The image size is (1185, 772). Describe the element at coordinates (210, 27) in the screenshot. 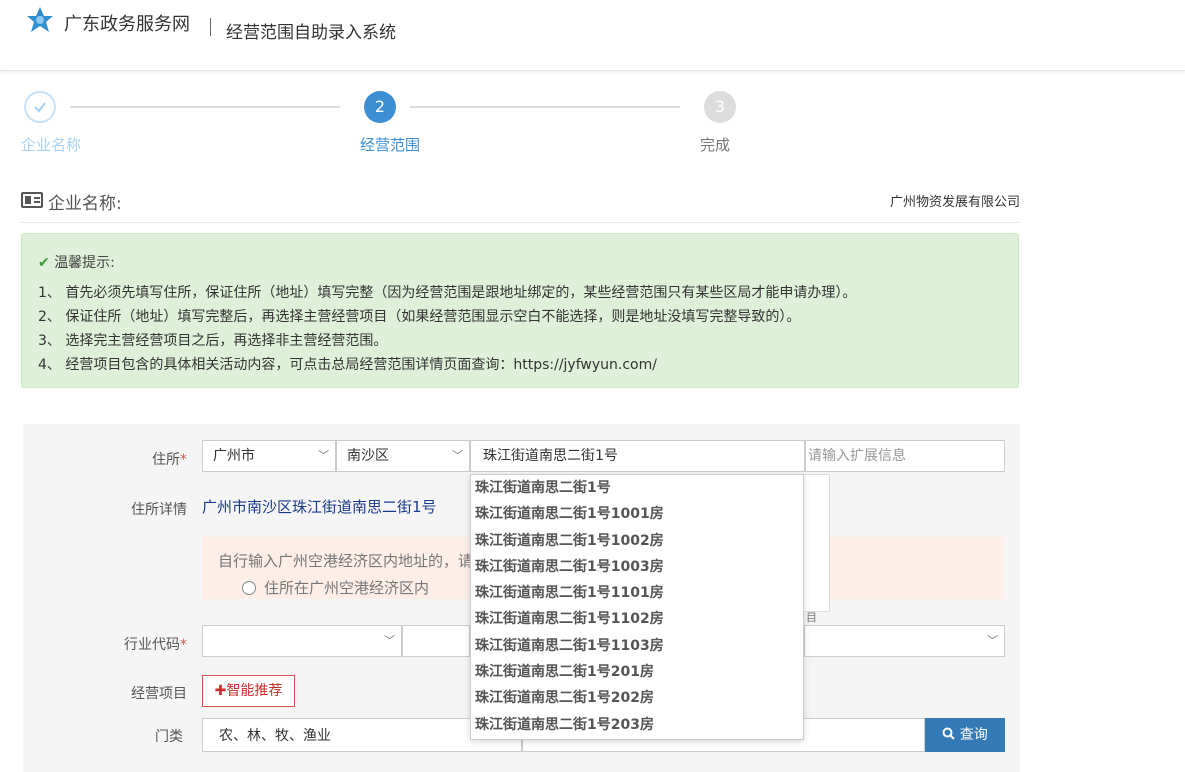

I see `header-divider` at that location.